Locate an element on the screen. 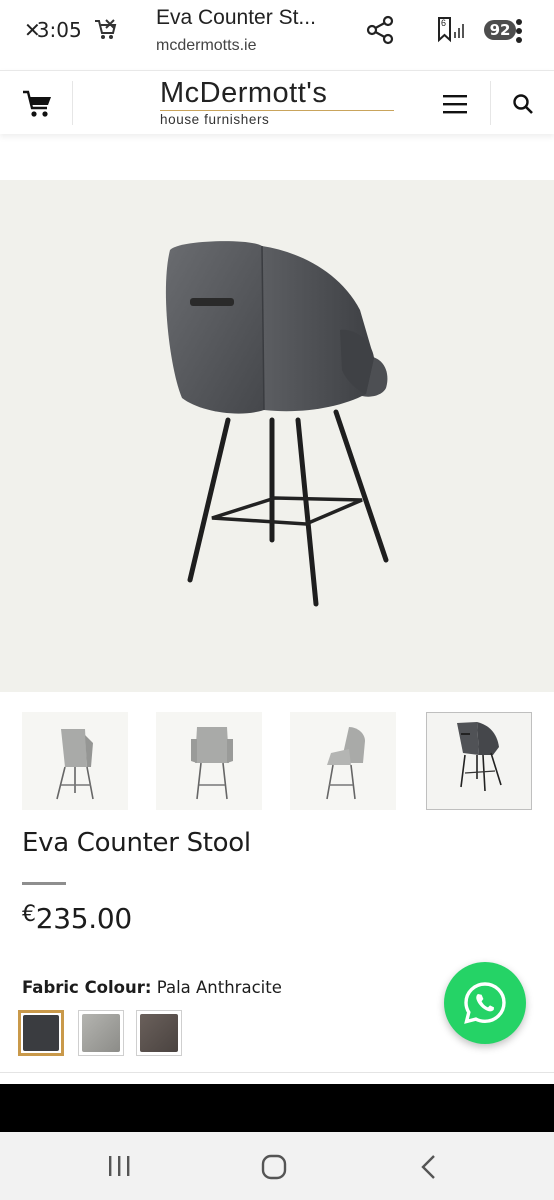 This screenshot has width=554, height=1200. swatch-light-grey is located at coordinates (101, 1033).